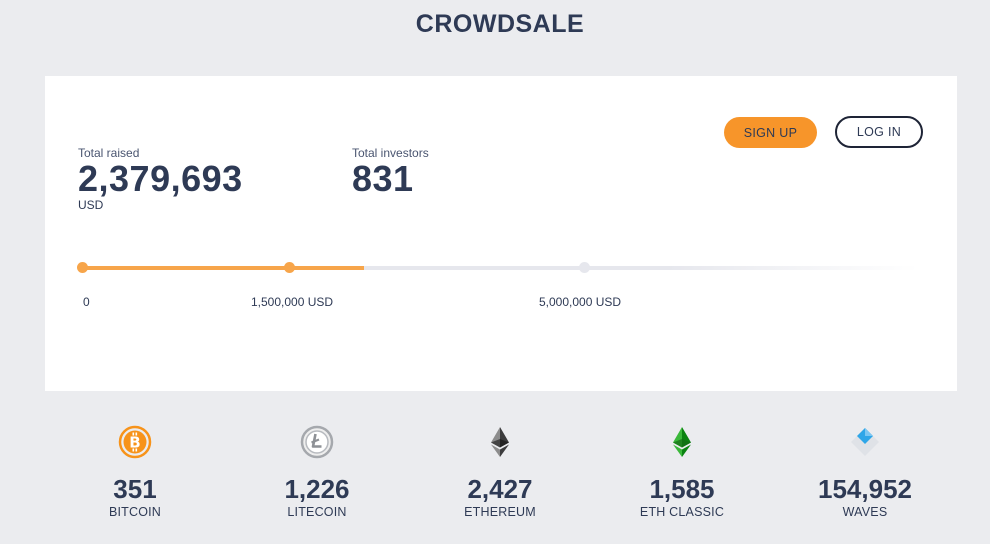 The height and width of the screenshot is (544, 990). Describe the element at coordinates (289, 267) in the screenshot. I see `progress-milestone-marker` at that location.